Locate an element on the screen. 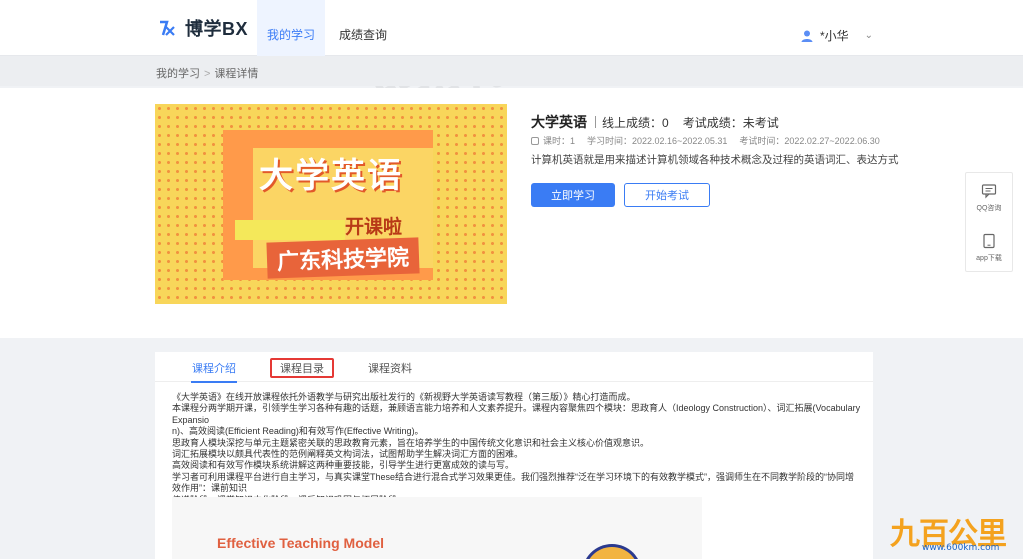 Image resolution: width=1023 pixels, height=559 pixels. cover-school: 广东科技学院 is located at coordinates (343, 258).